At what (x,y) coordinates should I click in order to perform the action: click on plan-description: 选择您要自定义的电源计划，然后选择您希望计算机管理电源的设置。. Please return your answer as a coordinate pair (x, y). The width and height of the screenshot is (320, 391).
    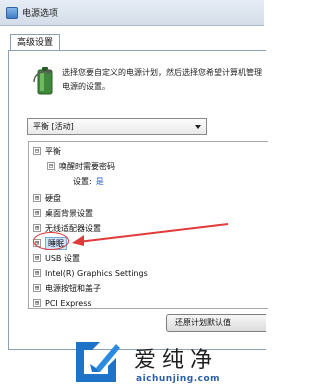
    Looking at the image, I should click on (162, 79).